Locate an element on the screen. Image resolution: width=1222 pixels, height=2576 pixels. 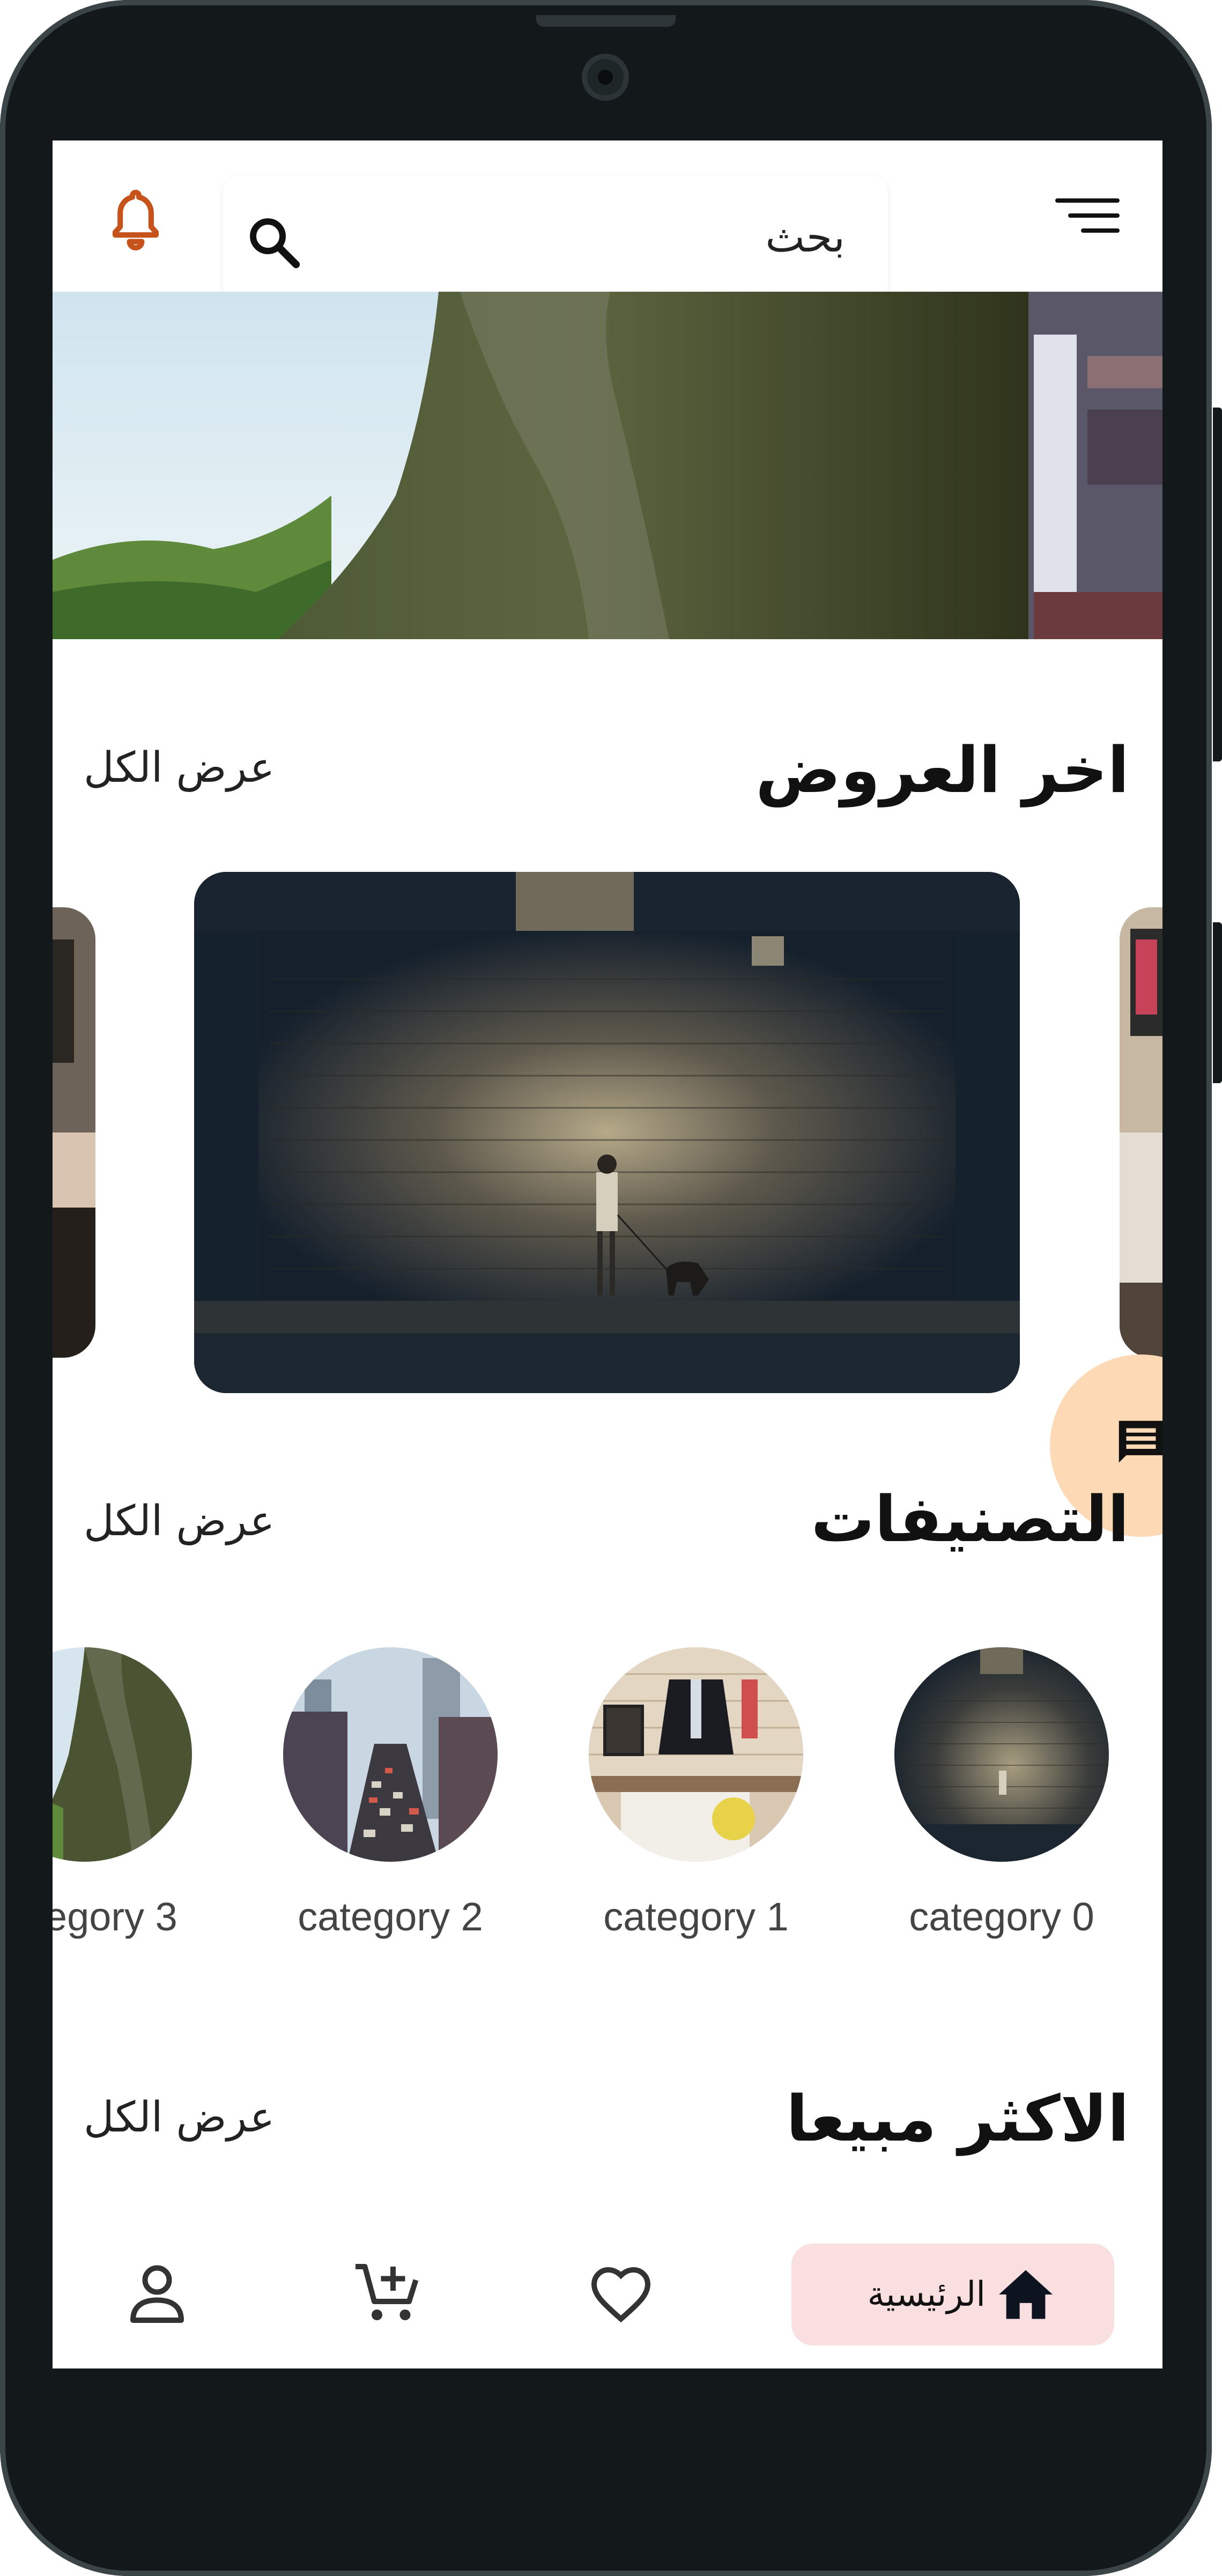
nav-home-label: الرئيسية is located at coordinates (926, 2294).